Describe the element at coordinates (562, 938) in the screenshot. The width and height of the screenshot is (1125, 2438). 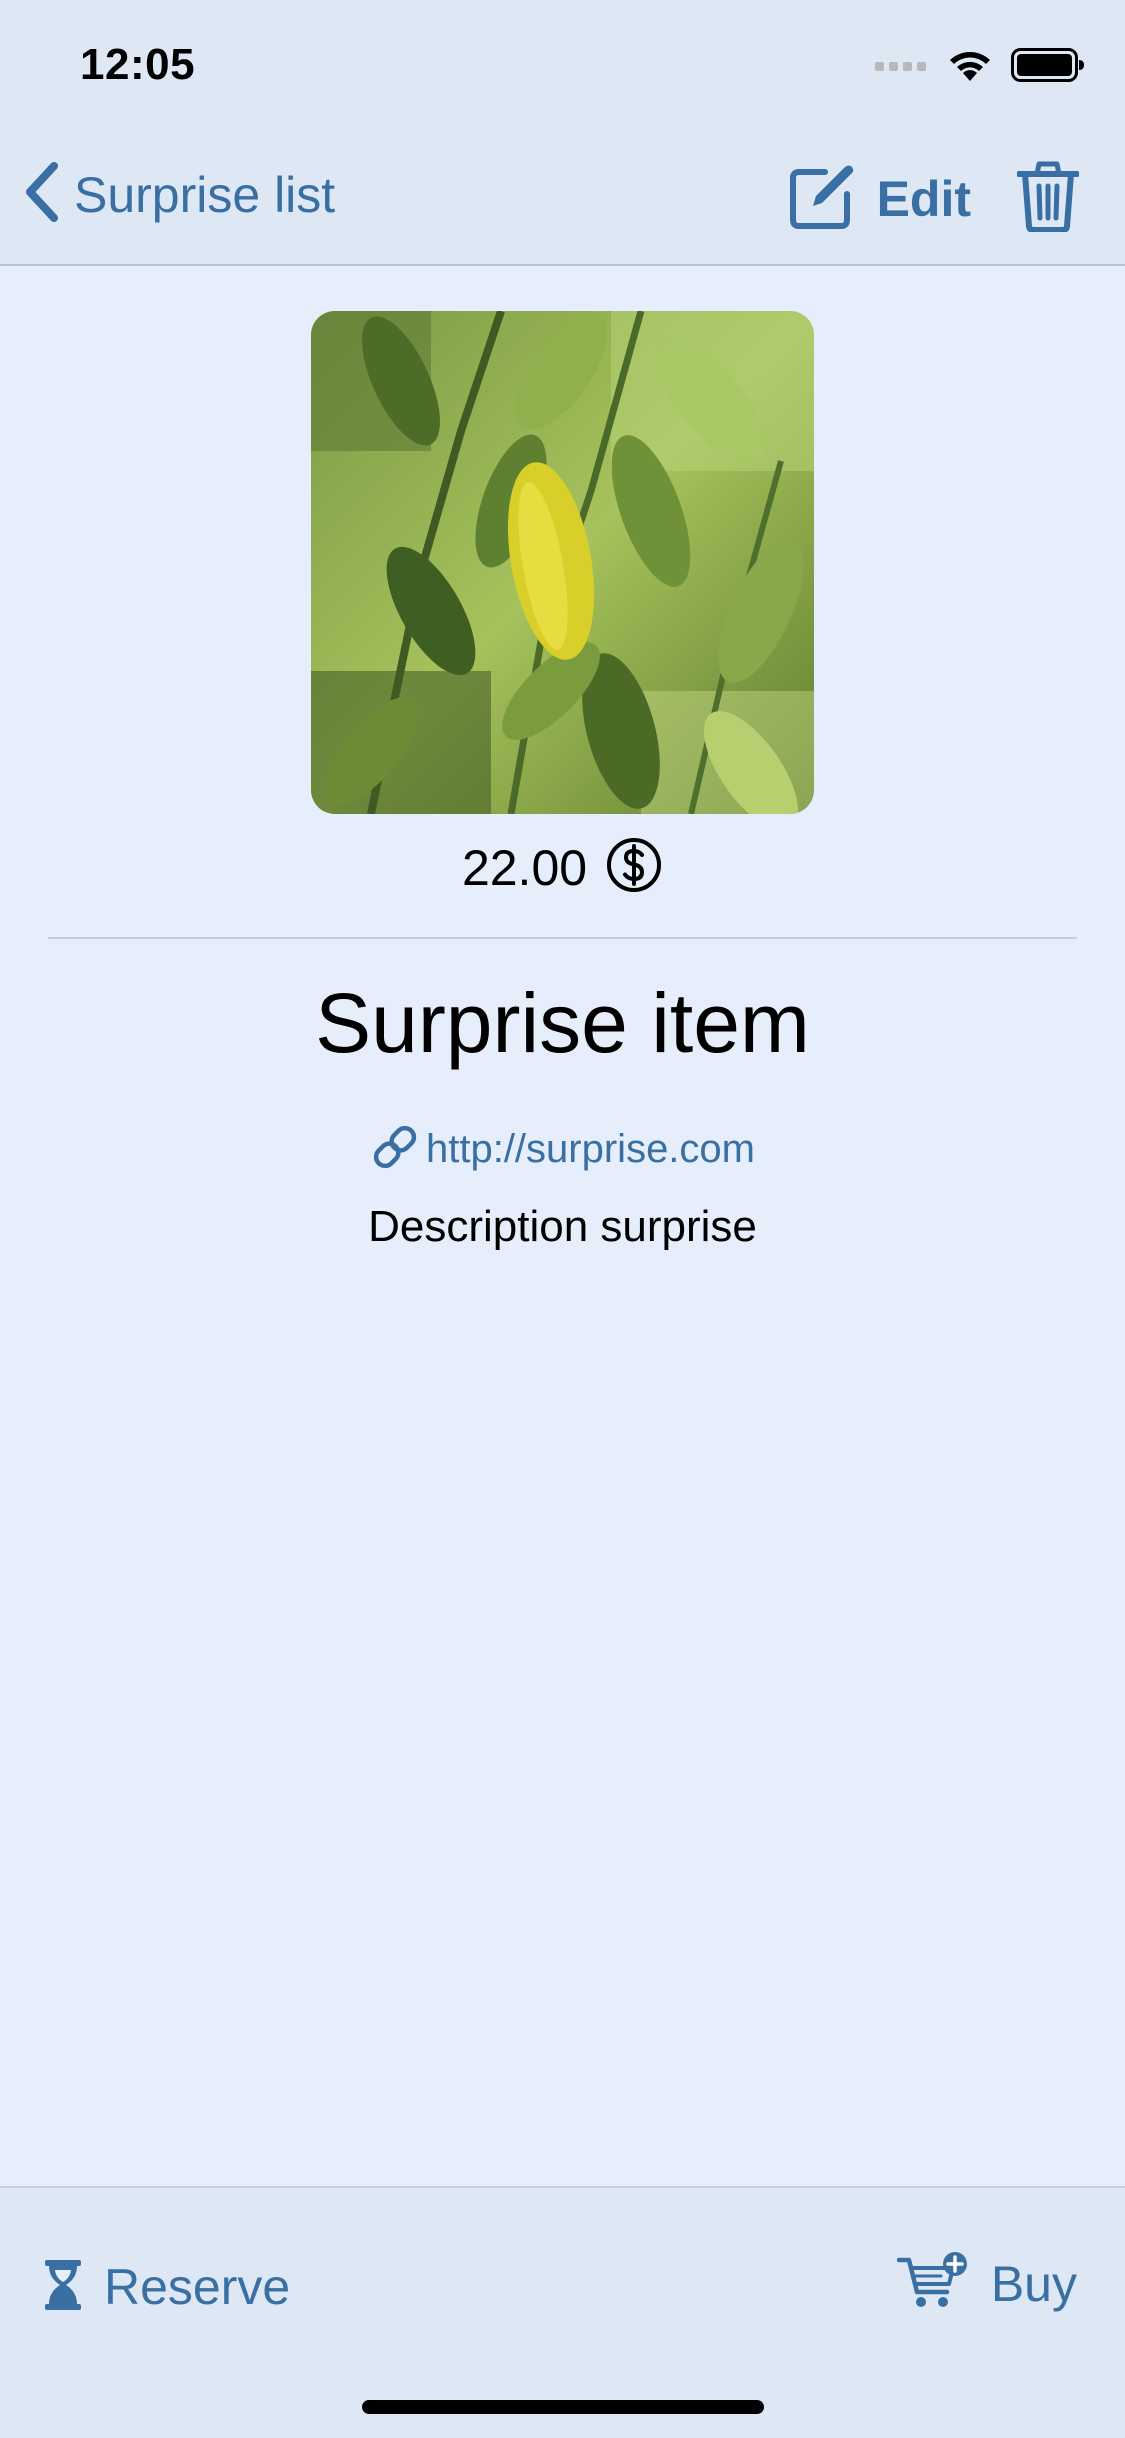
I see `divider` at that location.